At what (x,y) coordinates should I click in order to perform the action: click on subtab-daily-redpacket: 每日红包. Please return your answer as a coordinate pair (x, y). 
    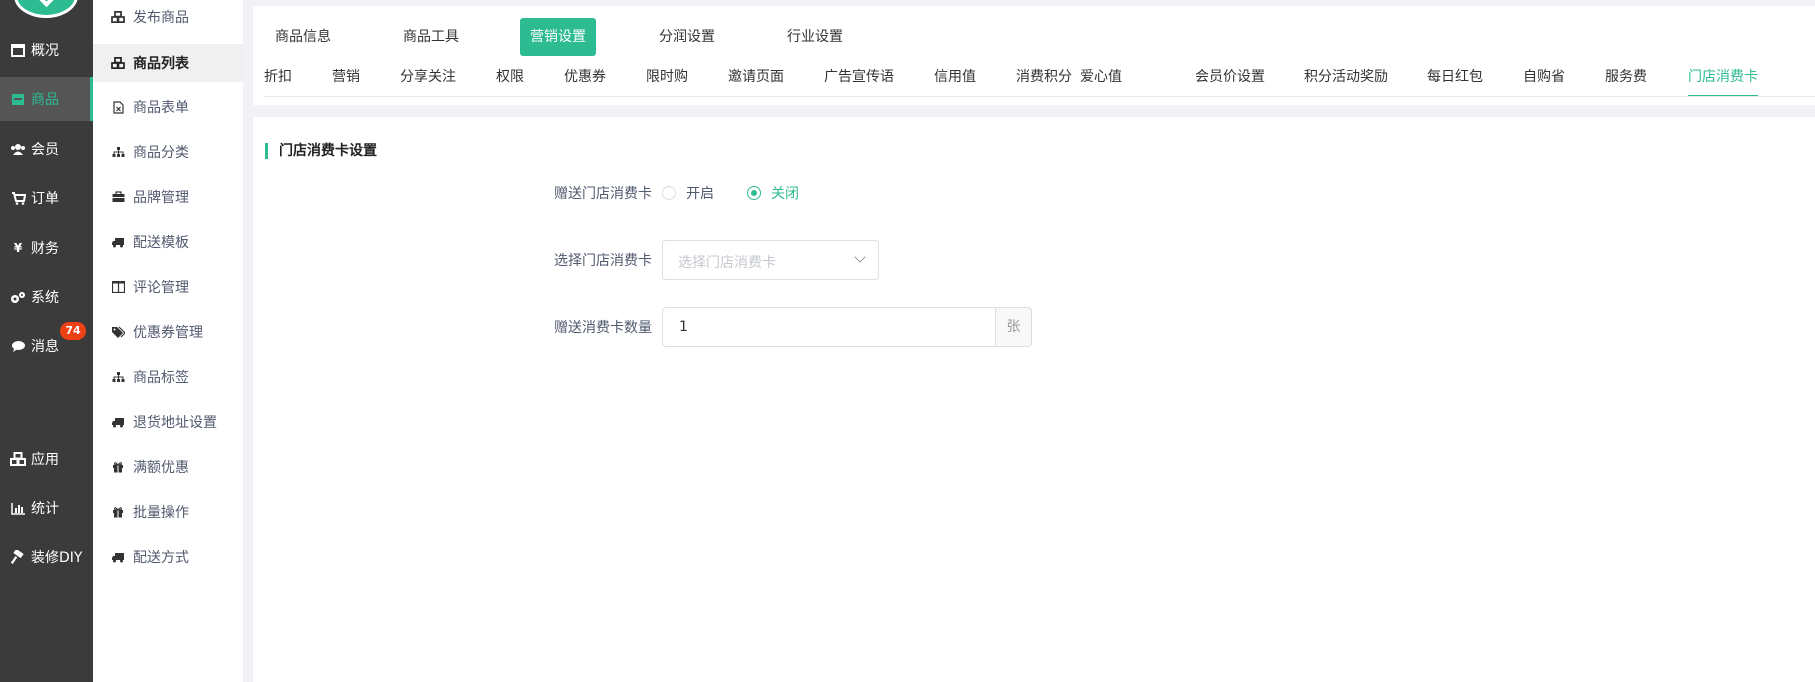
    Looking at the image, I should click on (1455, 81).